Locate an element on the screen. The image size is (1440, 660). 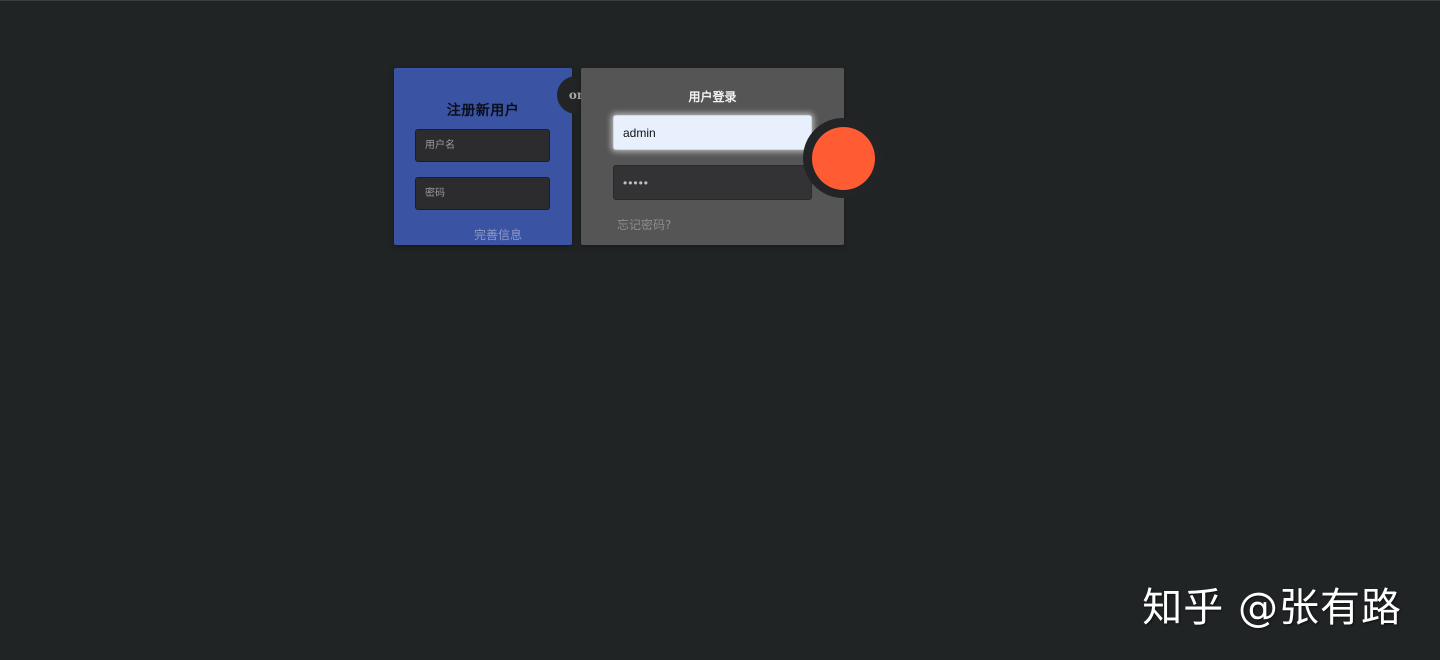
login-submit-button is located at coordinates (843, 158).